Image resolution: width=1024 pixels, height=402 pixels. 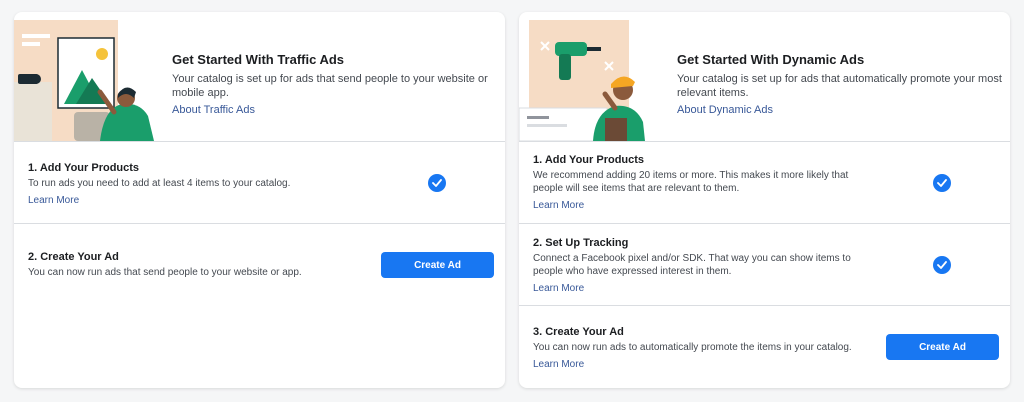 What do you see at coordinates (725, 110) in the screenshot?
I see `about-dynamic-ads-link: About Dynamic Ads` at bounding box center [725, 110].